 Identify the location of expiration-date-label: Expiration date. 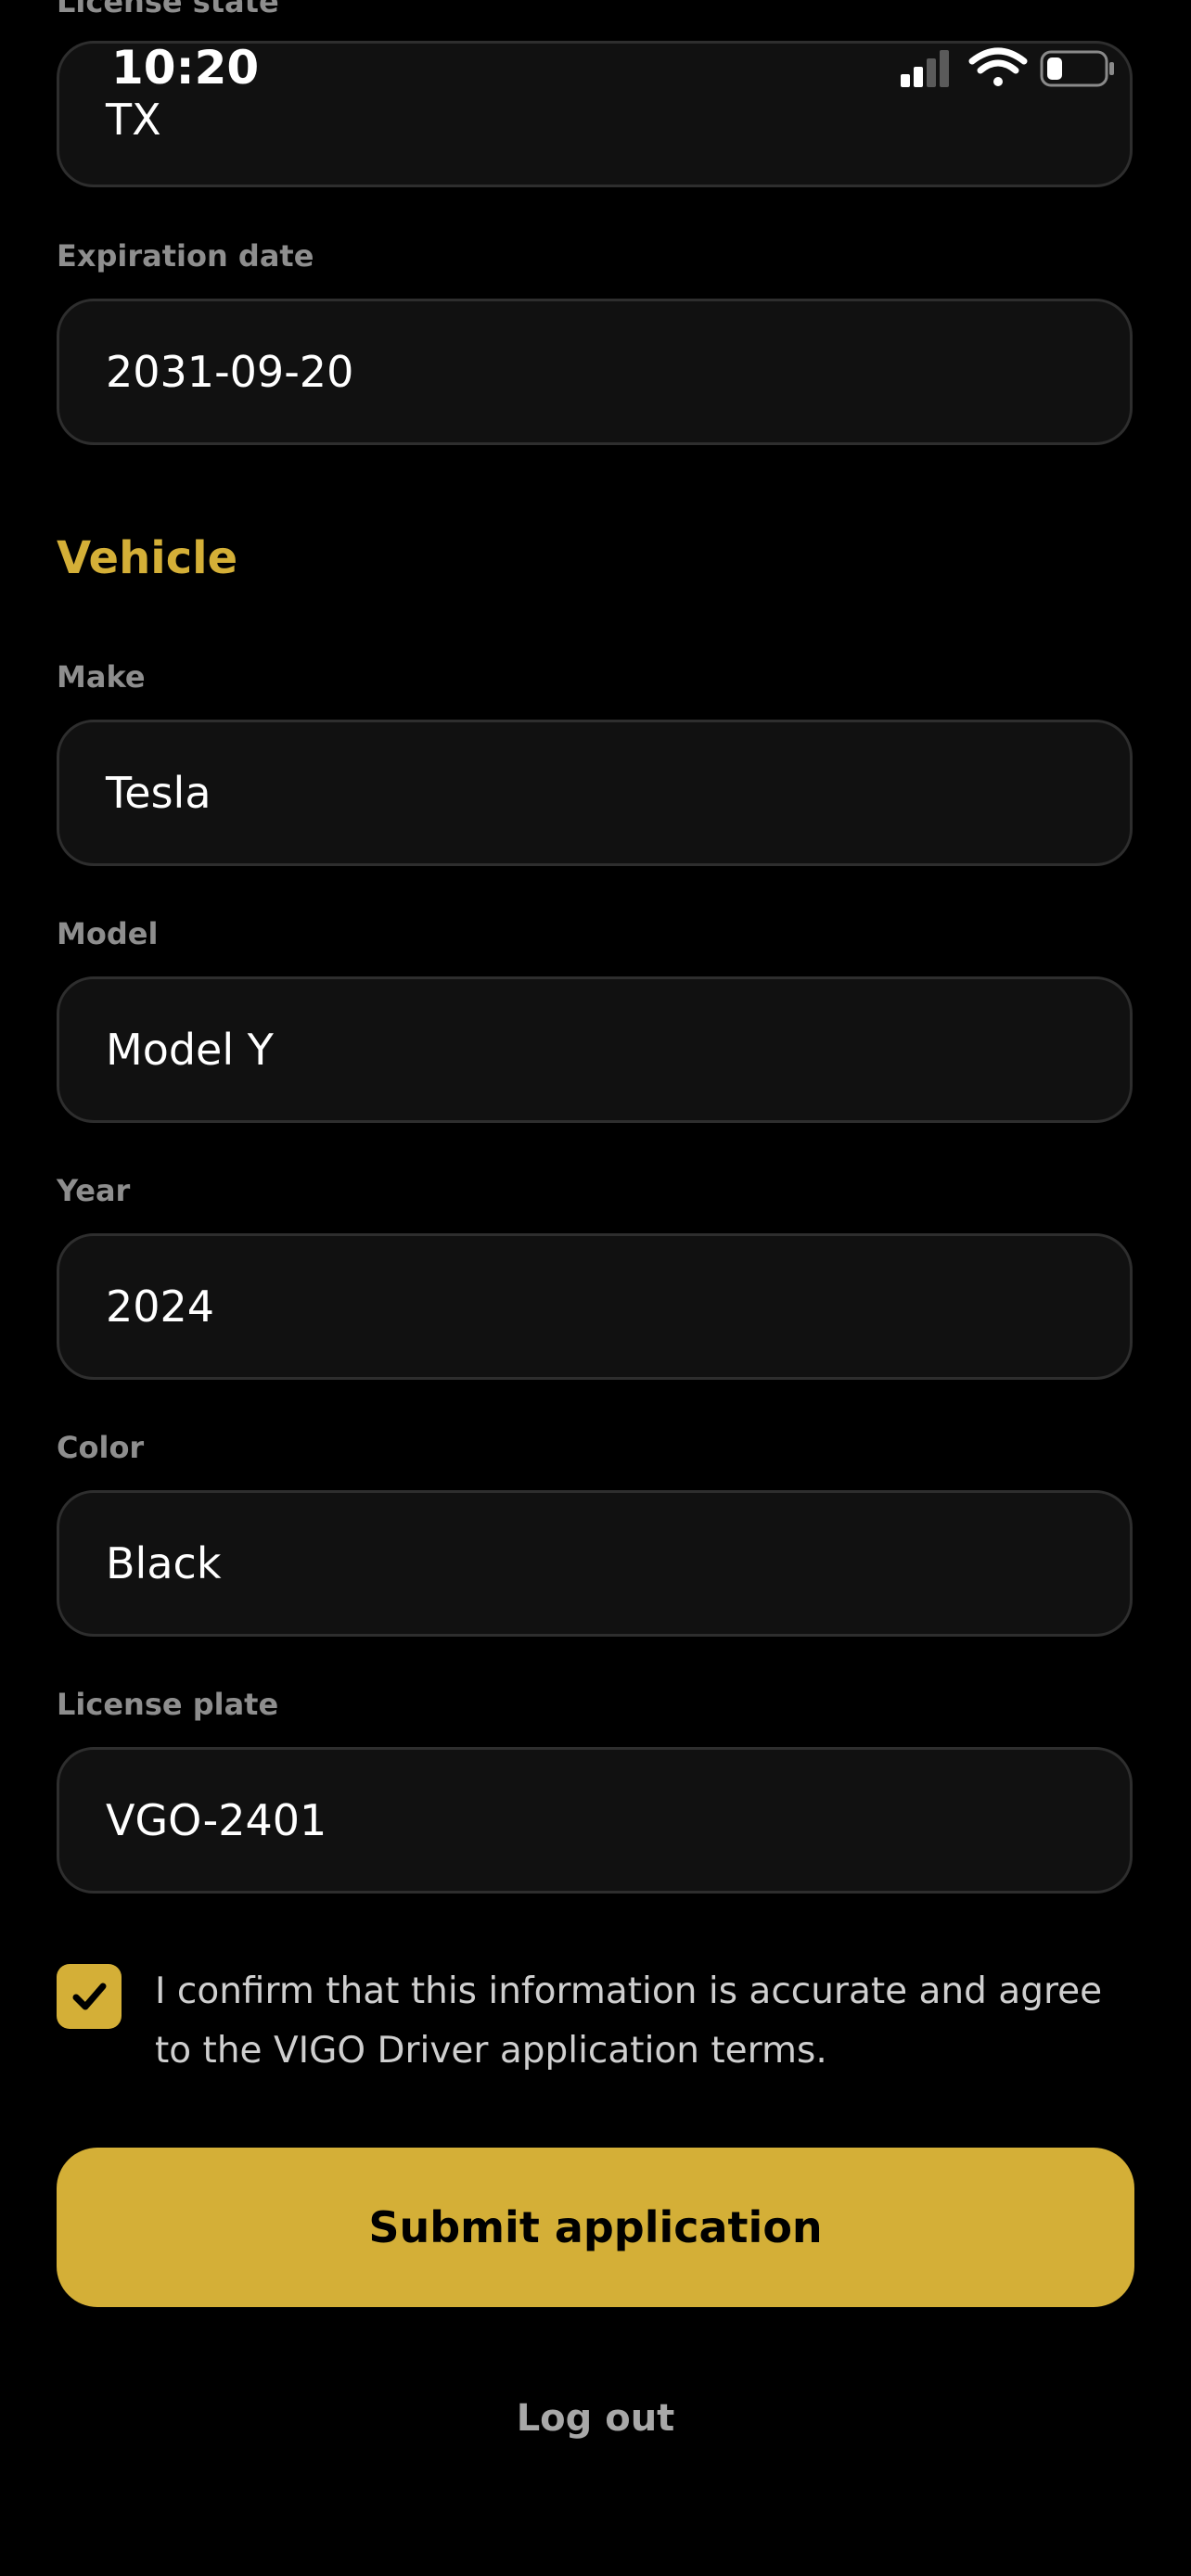
(185, 256).